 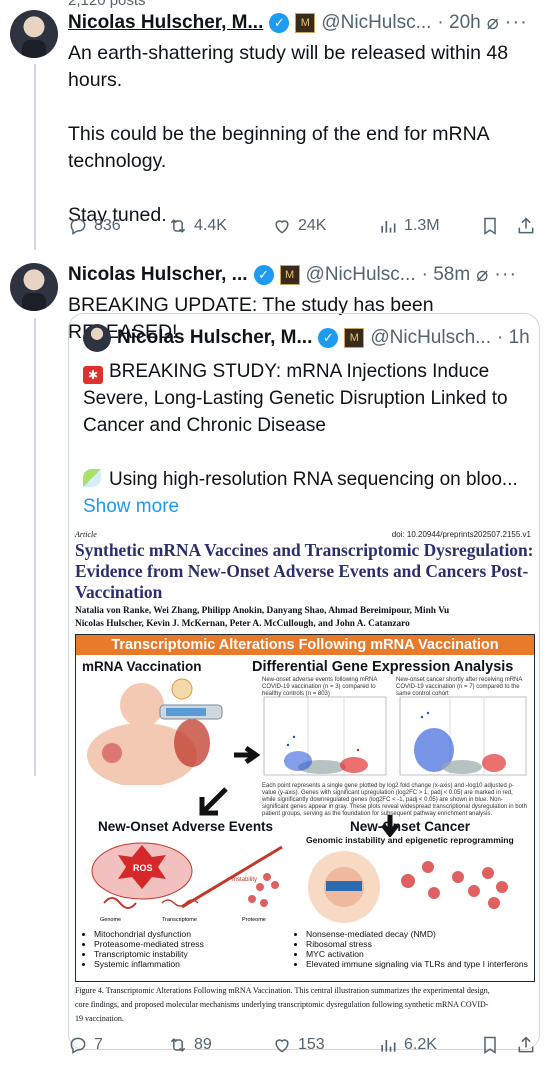 I want to click on post-time: · 1h, so click(x=513, y=337).